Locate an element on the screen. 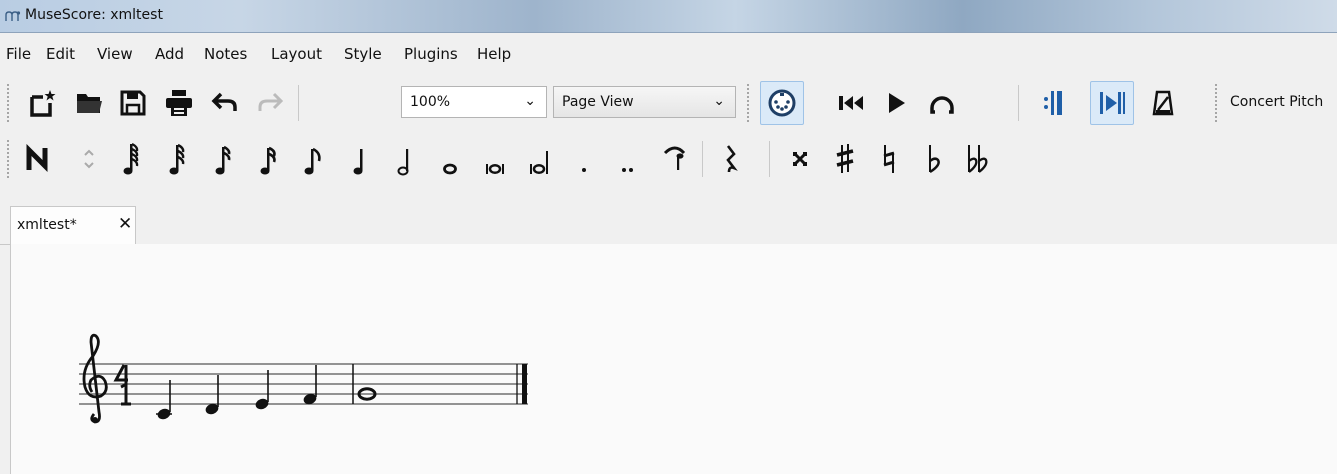  repeat-playback-button is located at coordinates (1051, 103).